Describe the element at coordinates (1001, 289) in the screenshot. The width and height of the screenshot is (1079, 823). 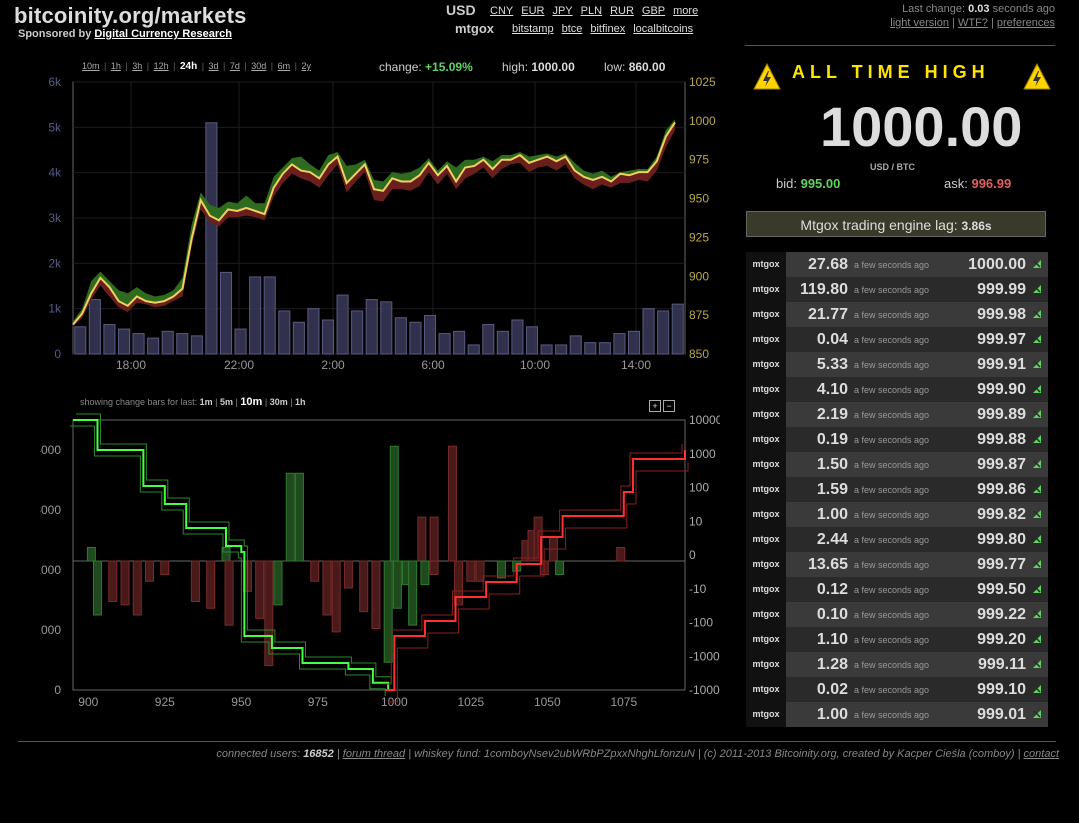
I see `trade-price: 999.99` at that location.